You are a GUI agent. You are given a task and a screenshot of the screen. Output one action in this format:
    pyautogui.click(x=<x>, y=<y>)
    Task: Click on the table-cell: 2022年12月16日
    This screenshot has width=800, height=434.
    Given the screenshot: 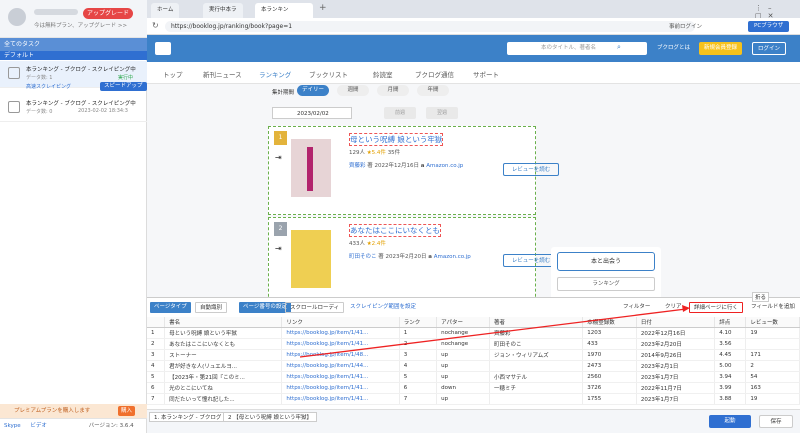 What is the action you would take?
    pyautogui.click(x=676, y=333)
    